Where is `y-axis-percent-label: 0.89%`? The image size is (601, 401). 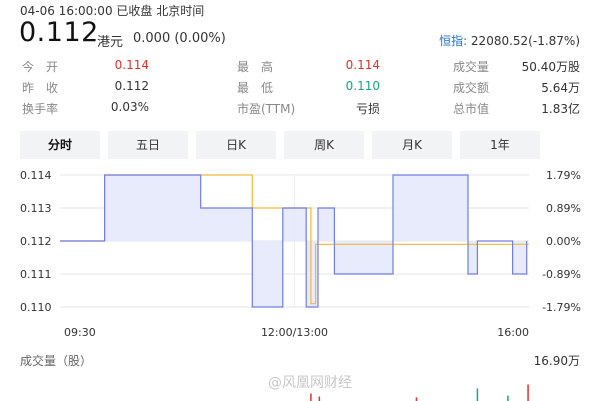 y-axis-percent-label: 0.89% is located at coordinates (563, 208).